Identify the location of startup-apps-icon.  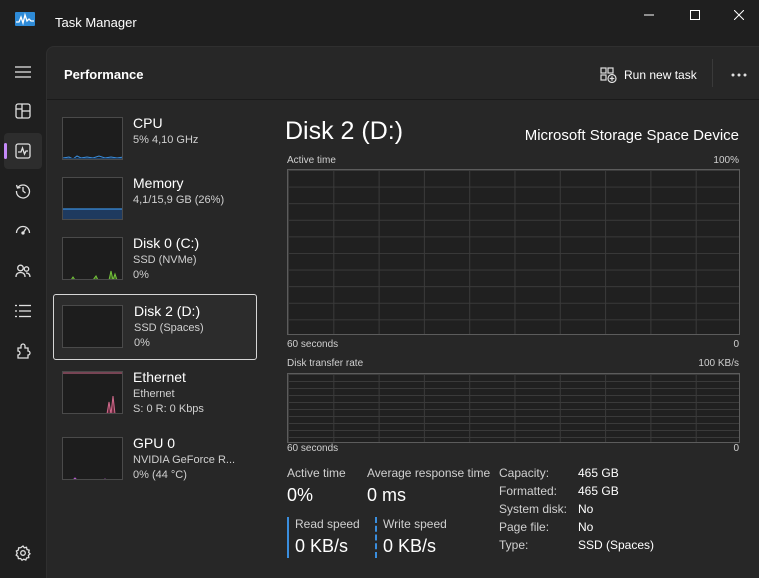
(23, 230).